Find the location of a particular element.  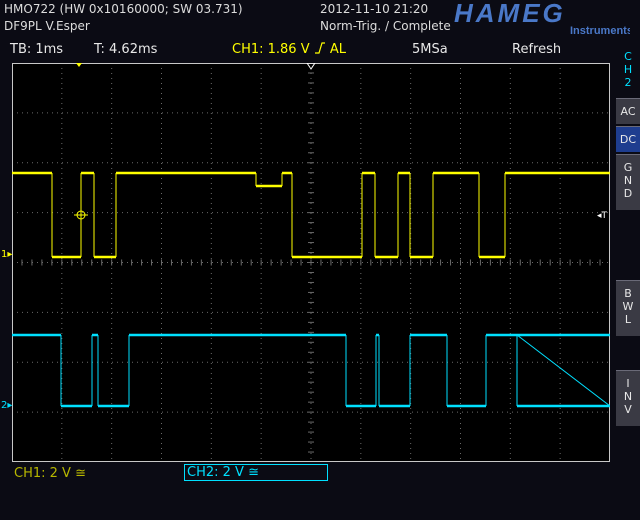

gnd-button: GND is located at coordinates (628, 182).